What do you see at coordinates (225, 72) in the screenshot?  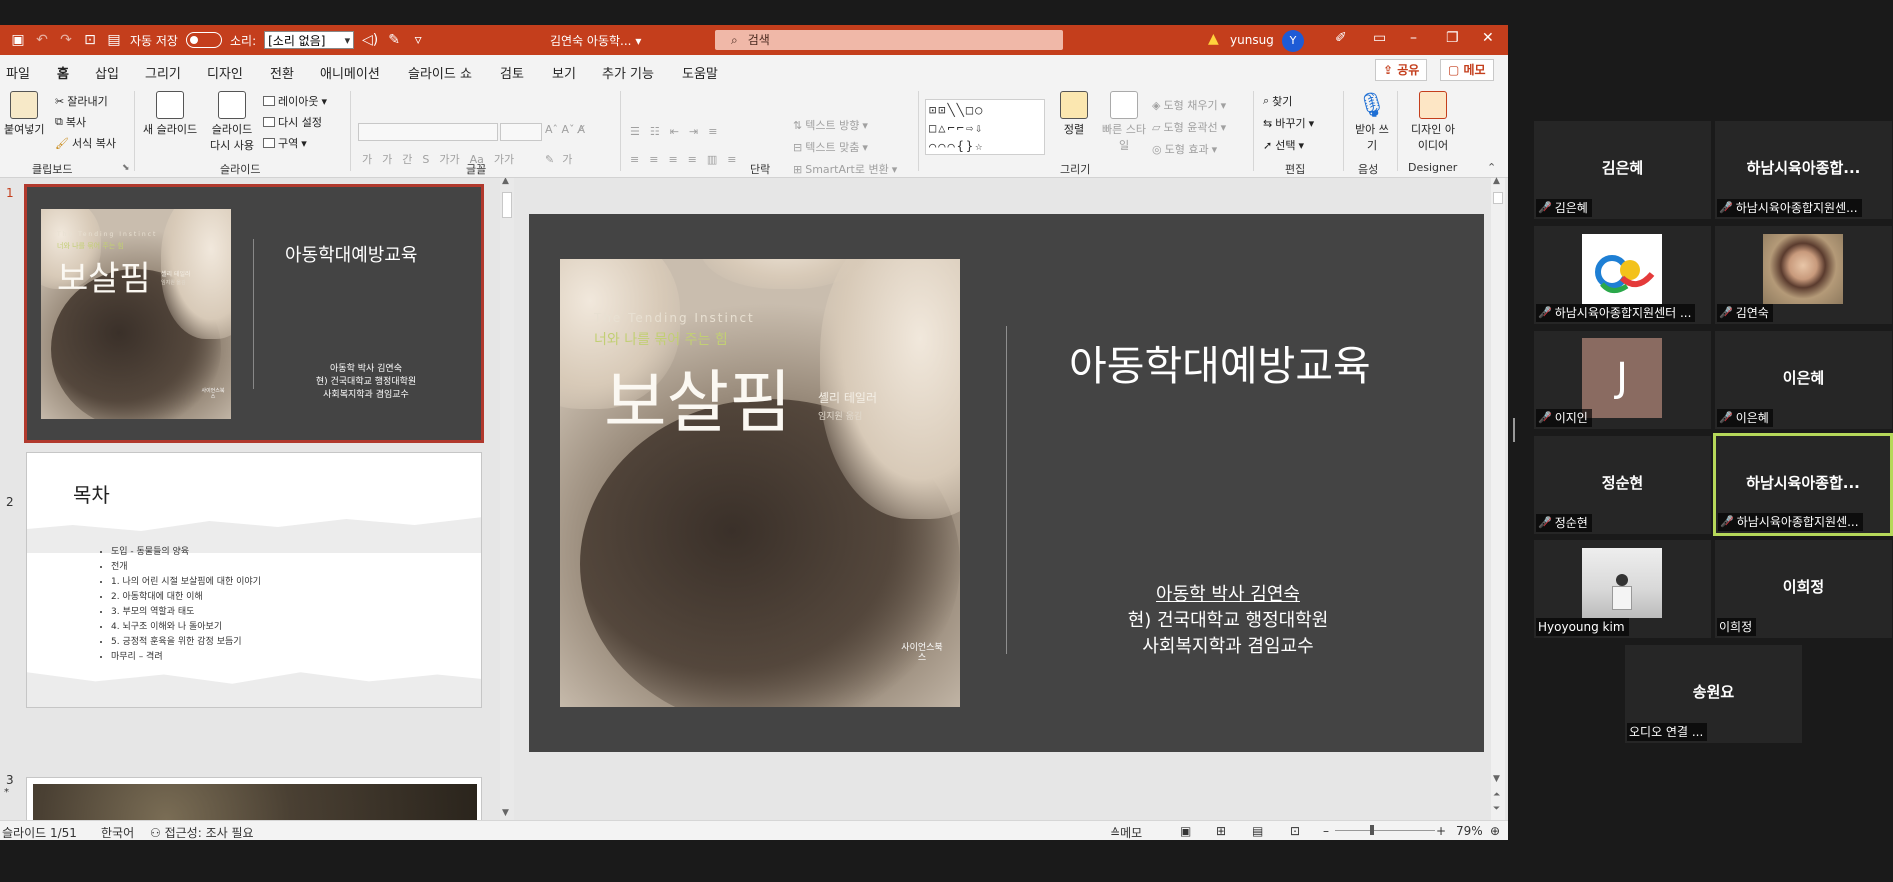 I see `tab-design: 디자인` at bounding box center [225, 72].